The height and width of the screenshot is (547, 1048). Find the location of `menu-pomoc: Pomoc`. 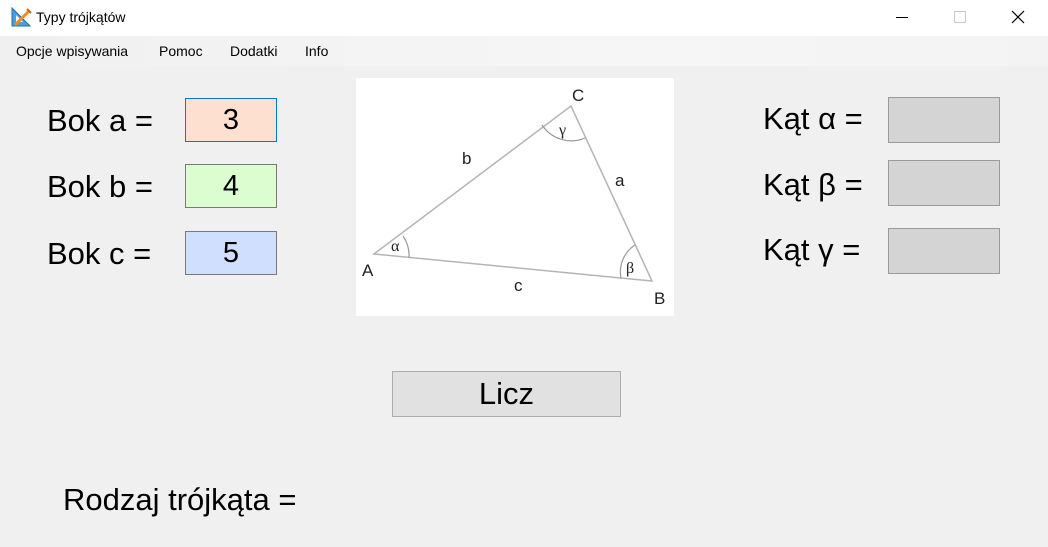

menu-pomoc: Pomoc is located at coordinates (181, 51).